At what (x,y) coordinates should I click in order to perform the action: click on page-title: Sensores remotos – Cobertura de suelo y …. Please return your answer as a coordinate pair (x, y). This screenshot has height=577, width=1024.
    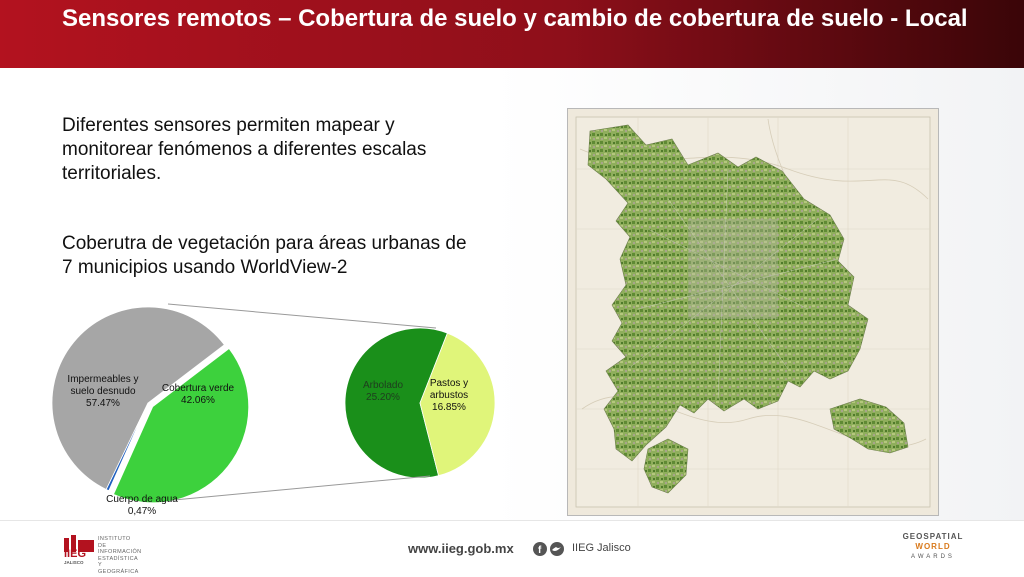
    Looking at the image, I should click on (515, 18).